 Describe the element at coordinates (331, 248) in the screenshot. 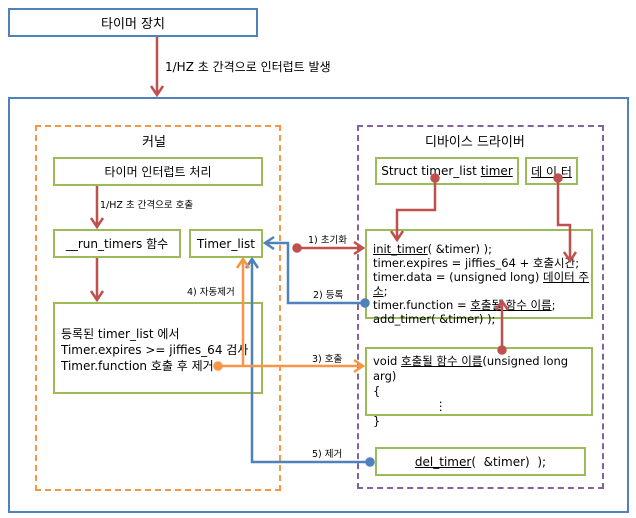

I see `init-arrow` at that location.